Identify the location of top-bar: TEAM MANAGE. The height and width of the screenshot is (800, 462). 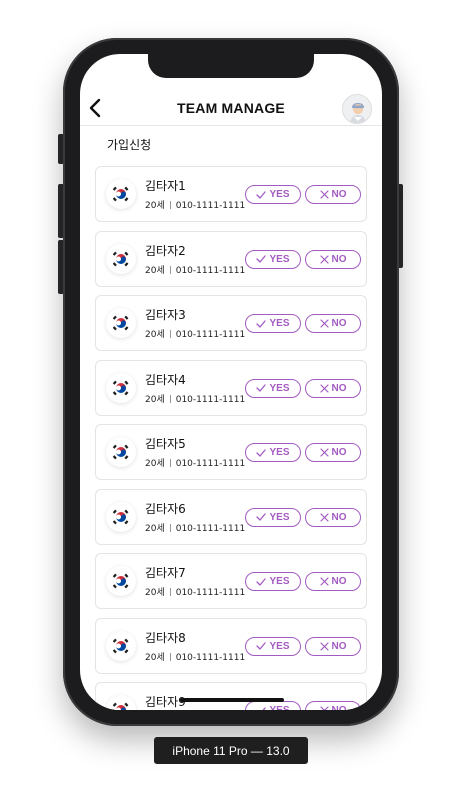
(231, 109).